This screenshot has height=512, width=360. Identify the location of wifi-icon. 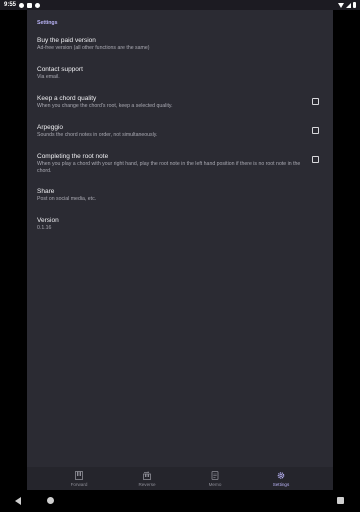
(341, 5).